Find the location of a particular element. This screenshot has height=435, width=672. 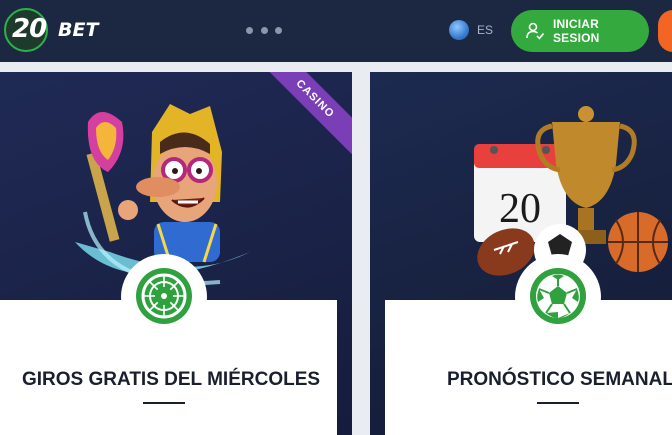

promo-title: PRONÓSTICO SEMANAL is located at coordinates (559, 380).